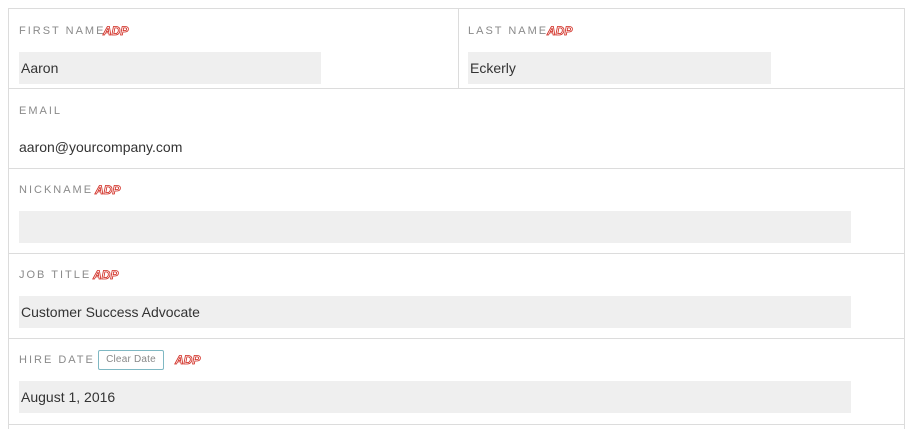 Image resolution: width=913 pixels, height=429 pixels. I want to click on job-title-label: JOB TITLE, so click(55, 275).